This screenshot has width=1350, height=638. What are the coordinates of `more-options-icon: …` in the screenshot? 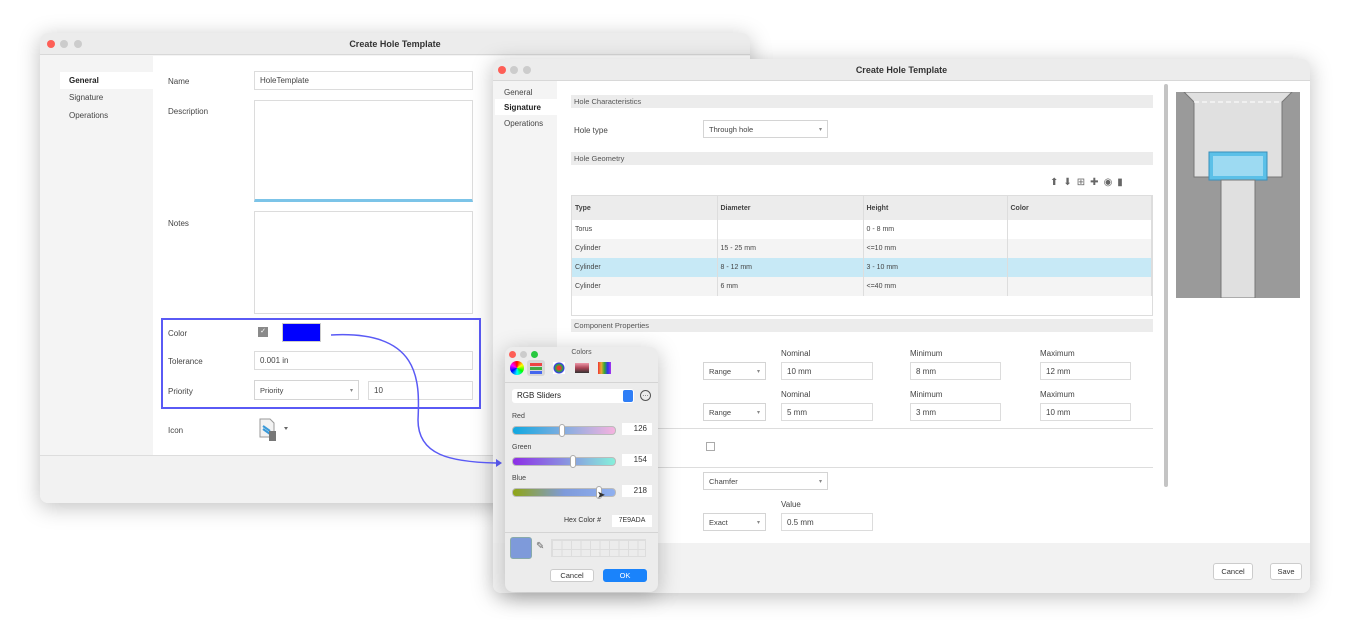 It's located at (645, 395).